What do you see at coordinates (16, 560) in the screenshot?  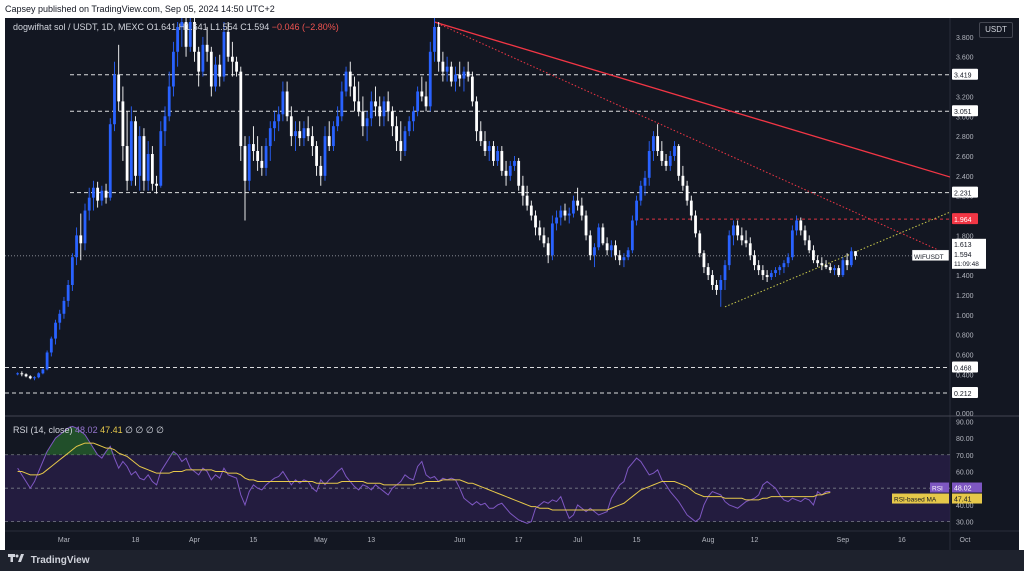 I see `tradingview-logo-icon` at bounding box center [16, 560].